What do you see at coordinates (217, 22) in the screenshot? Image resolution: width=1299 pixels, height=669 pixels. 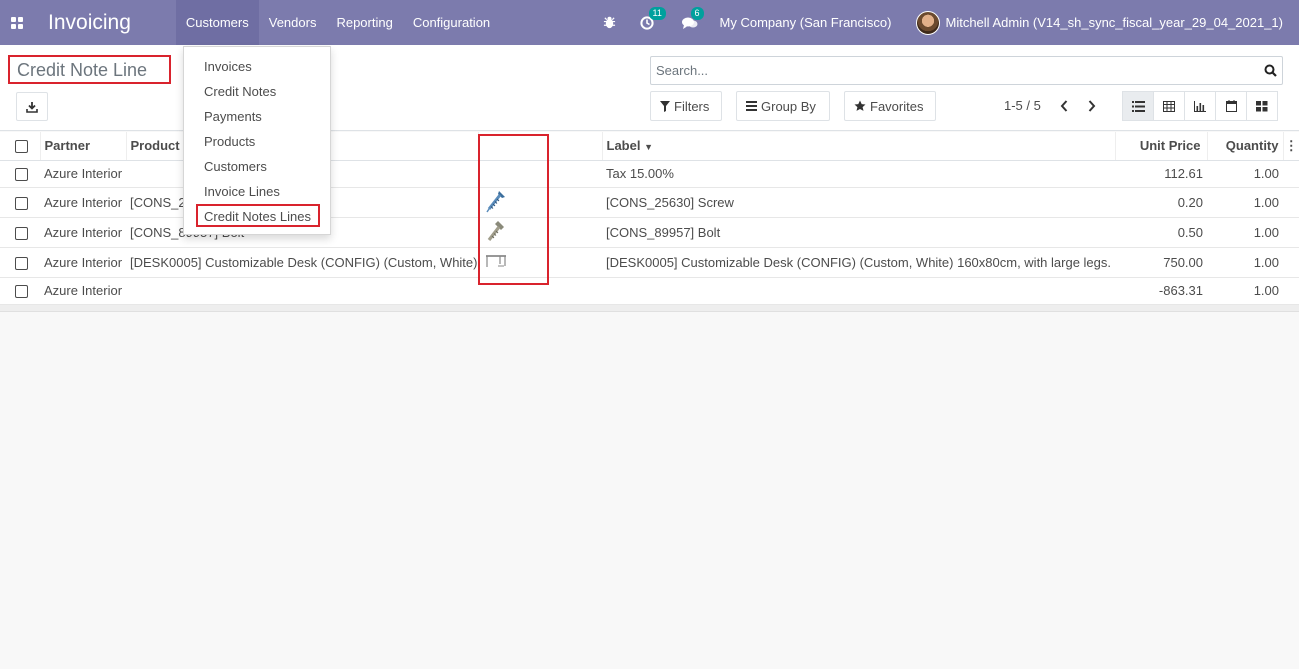 I see `menu-customers: Customers` at bounding box center [217, 22].